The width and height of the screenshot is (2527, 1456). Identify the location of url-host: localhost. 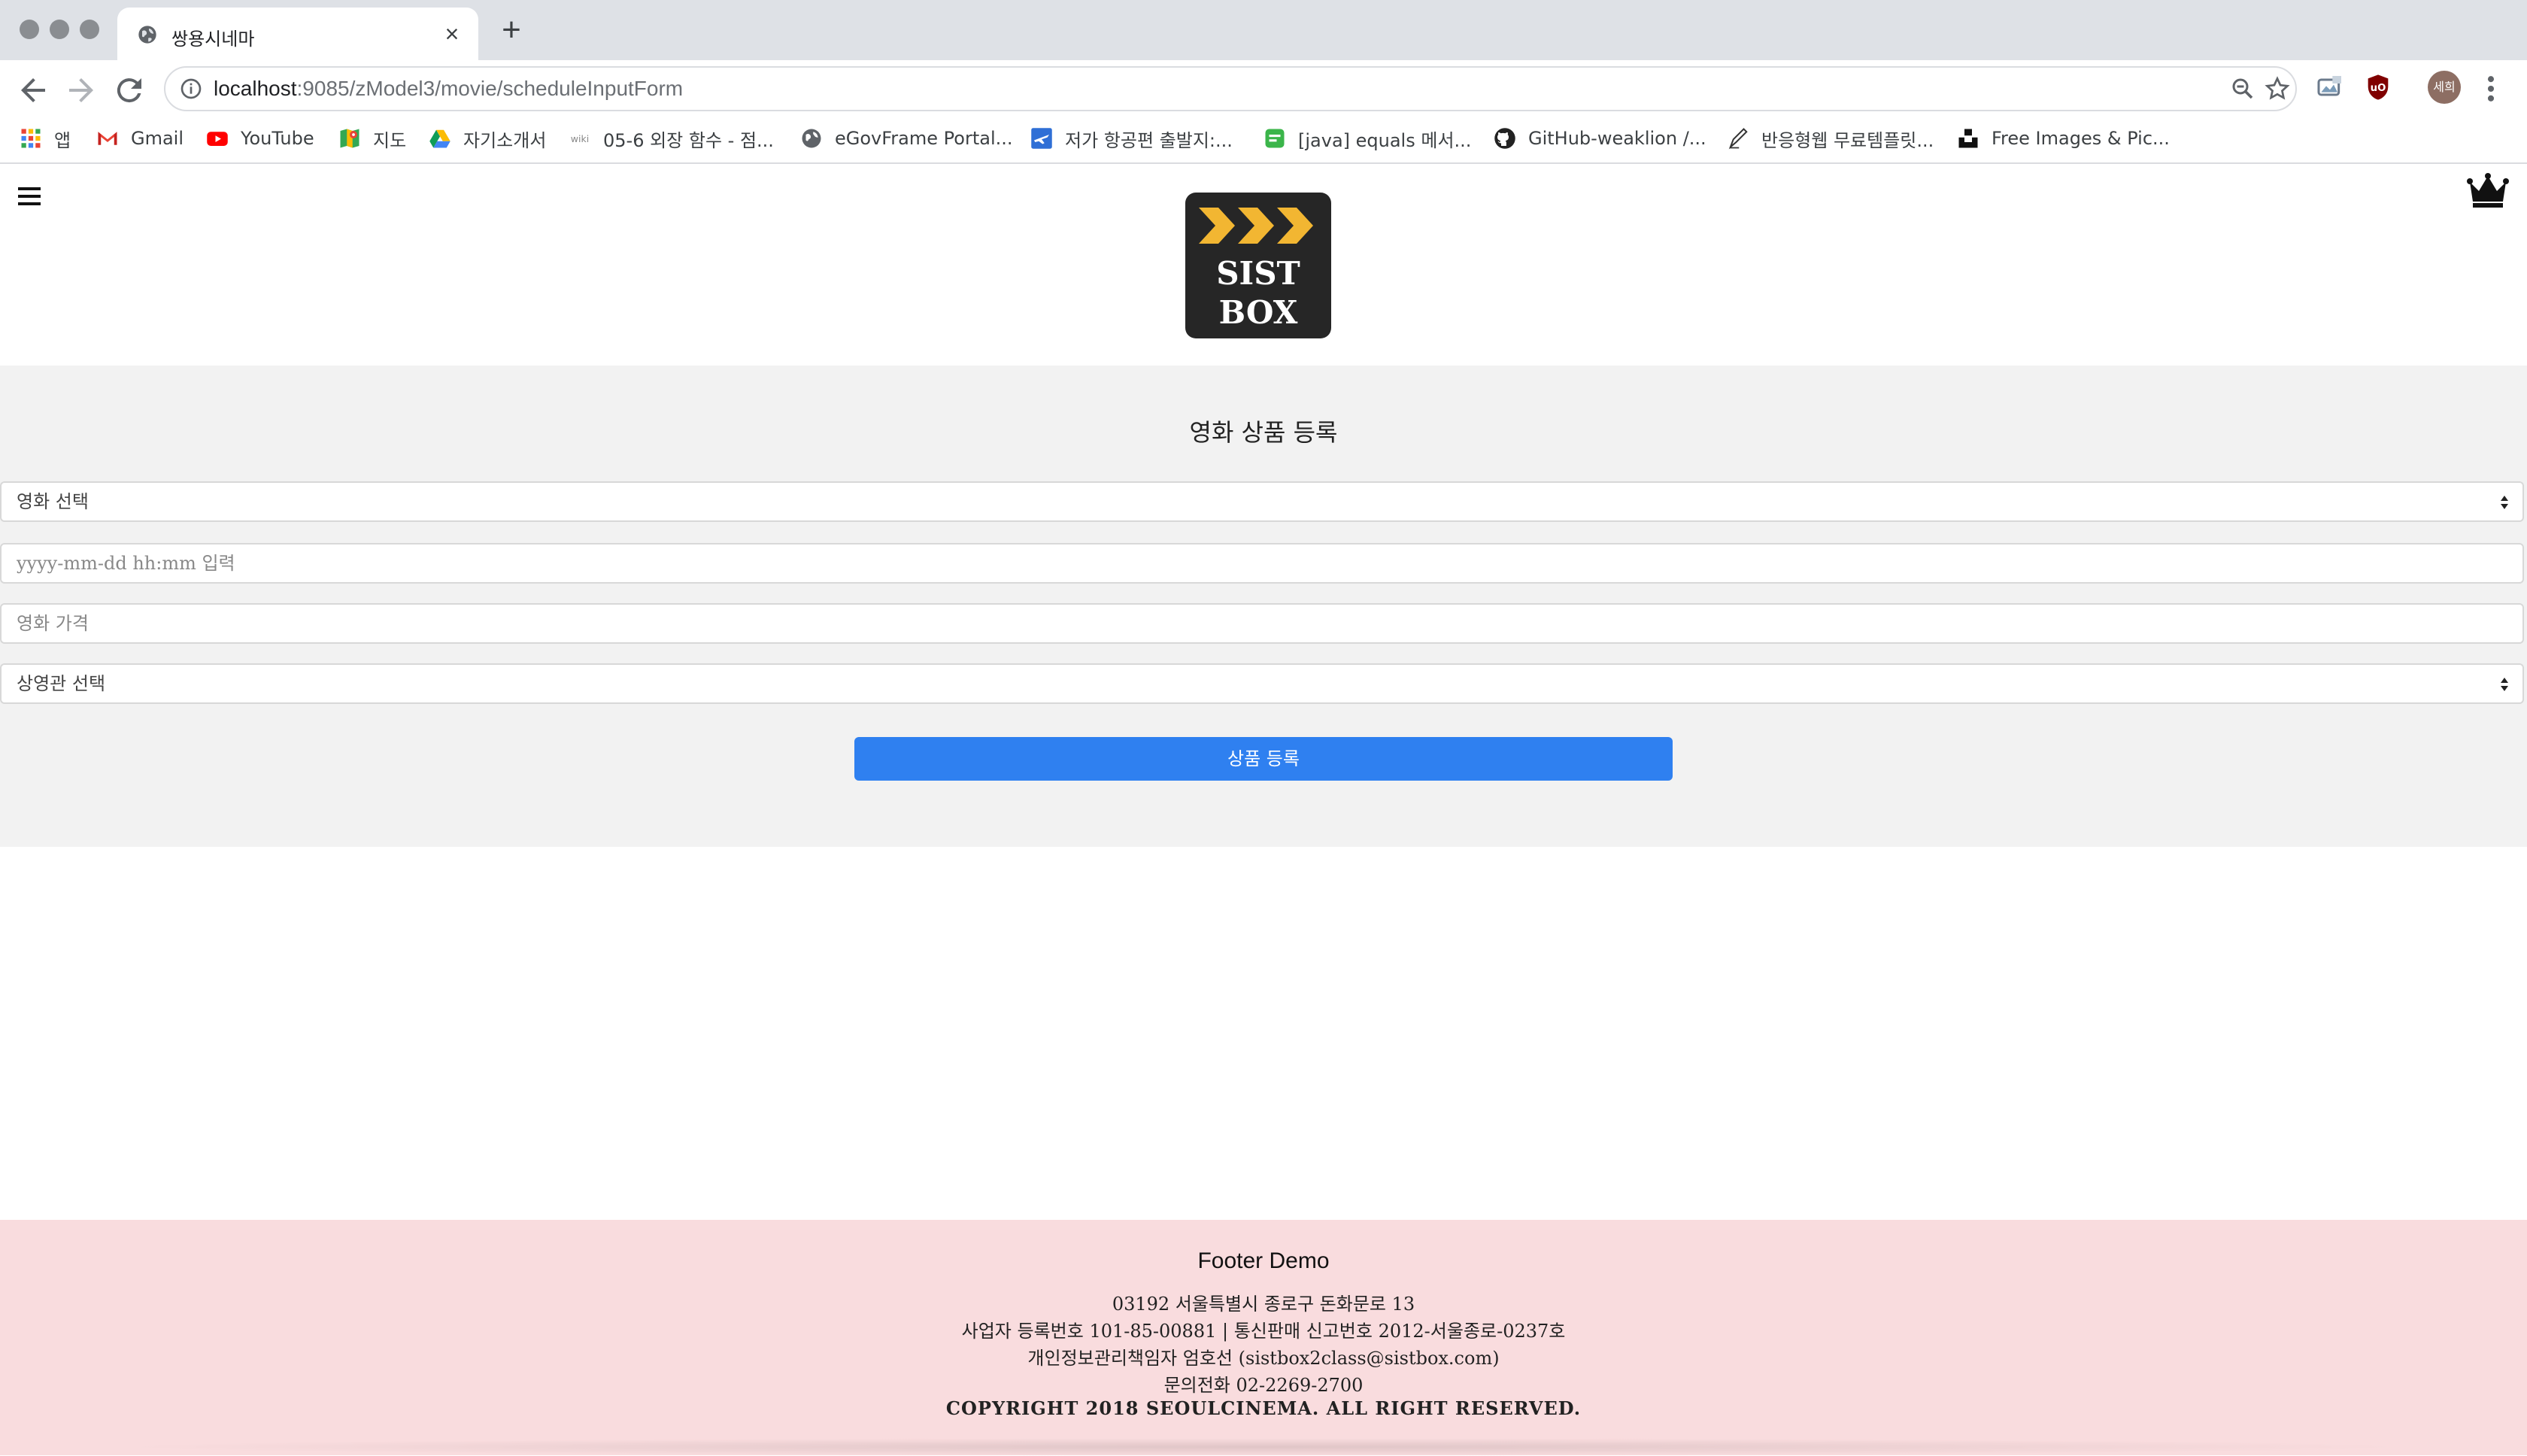
(255, 88).